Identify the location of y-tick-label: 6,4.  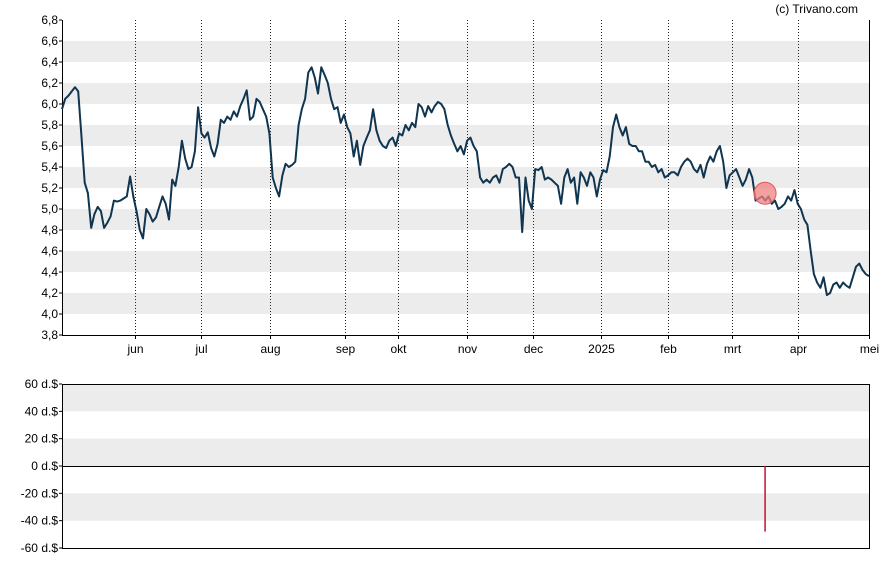
(49, 62).